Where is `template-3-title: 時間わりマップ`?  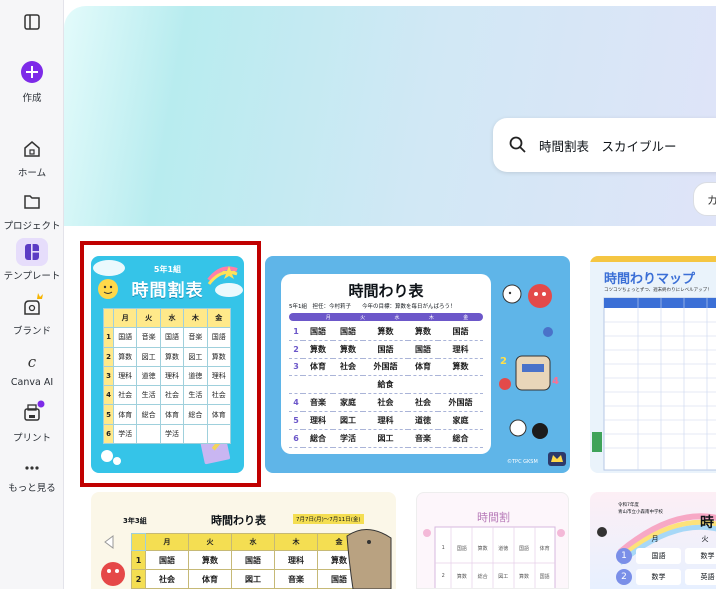
template-3-title: 時間わりマップ is located at coordinates (650, 279).